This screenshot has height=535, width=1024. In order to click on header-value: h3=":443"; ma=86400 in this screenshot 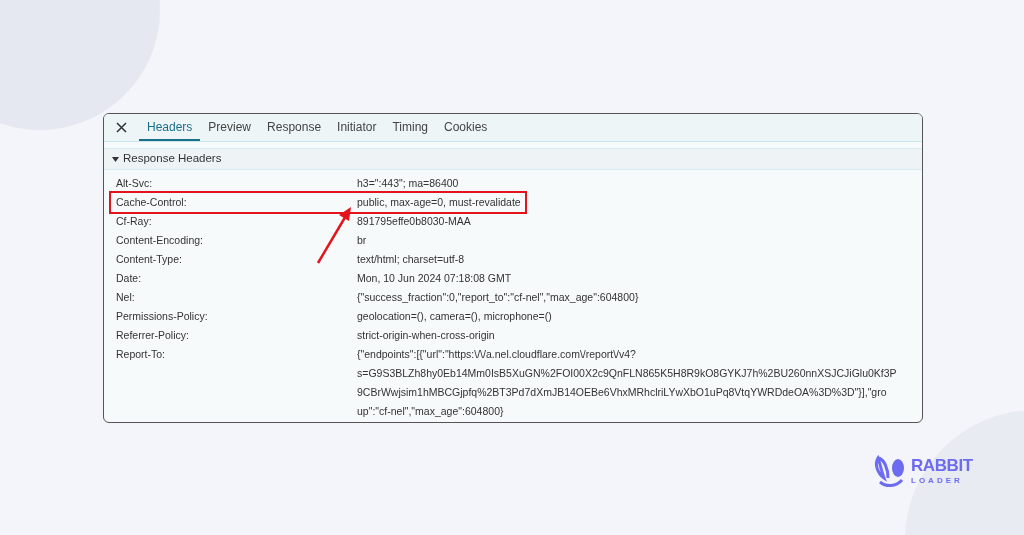, I will do `click(408, 183)`.